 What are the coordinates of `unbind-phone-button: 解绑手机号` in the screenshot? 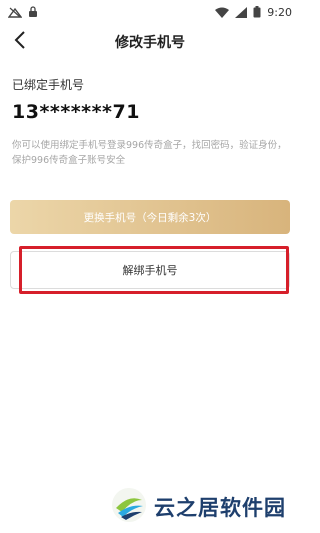 It's located at (150, 270).